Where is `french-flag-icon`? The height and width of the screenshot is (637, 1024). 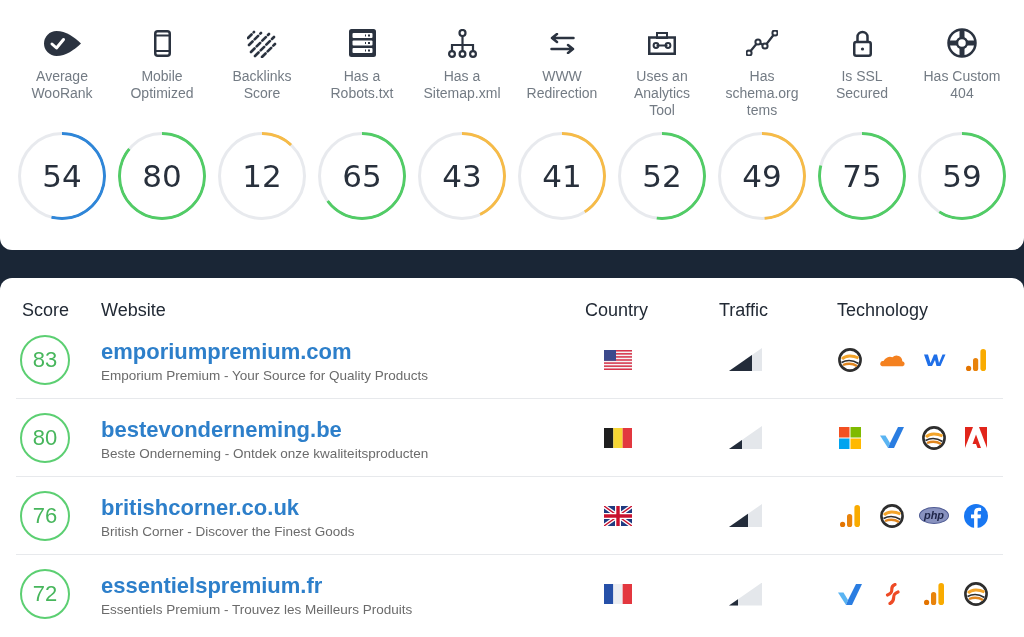 french-flag-icon is located at coordinates (618, 594).